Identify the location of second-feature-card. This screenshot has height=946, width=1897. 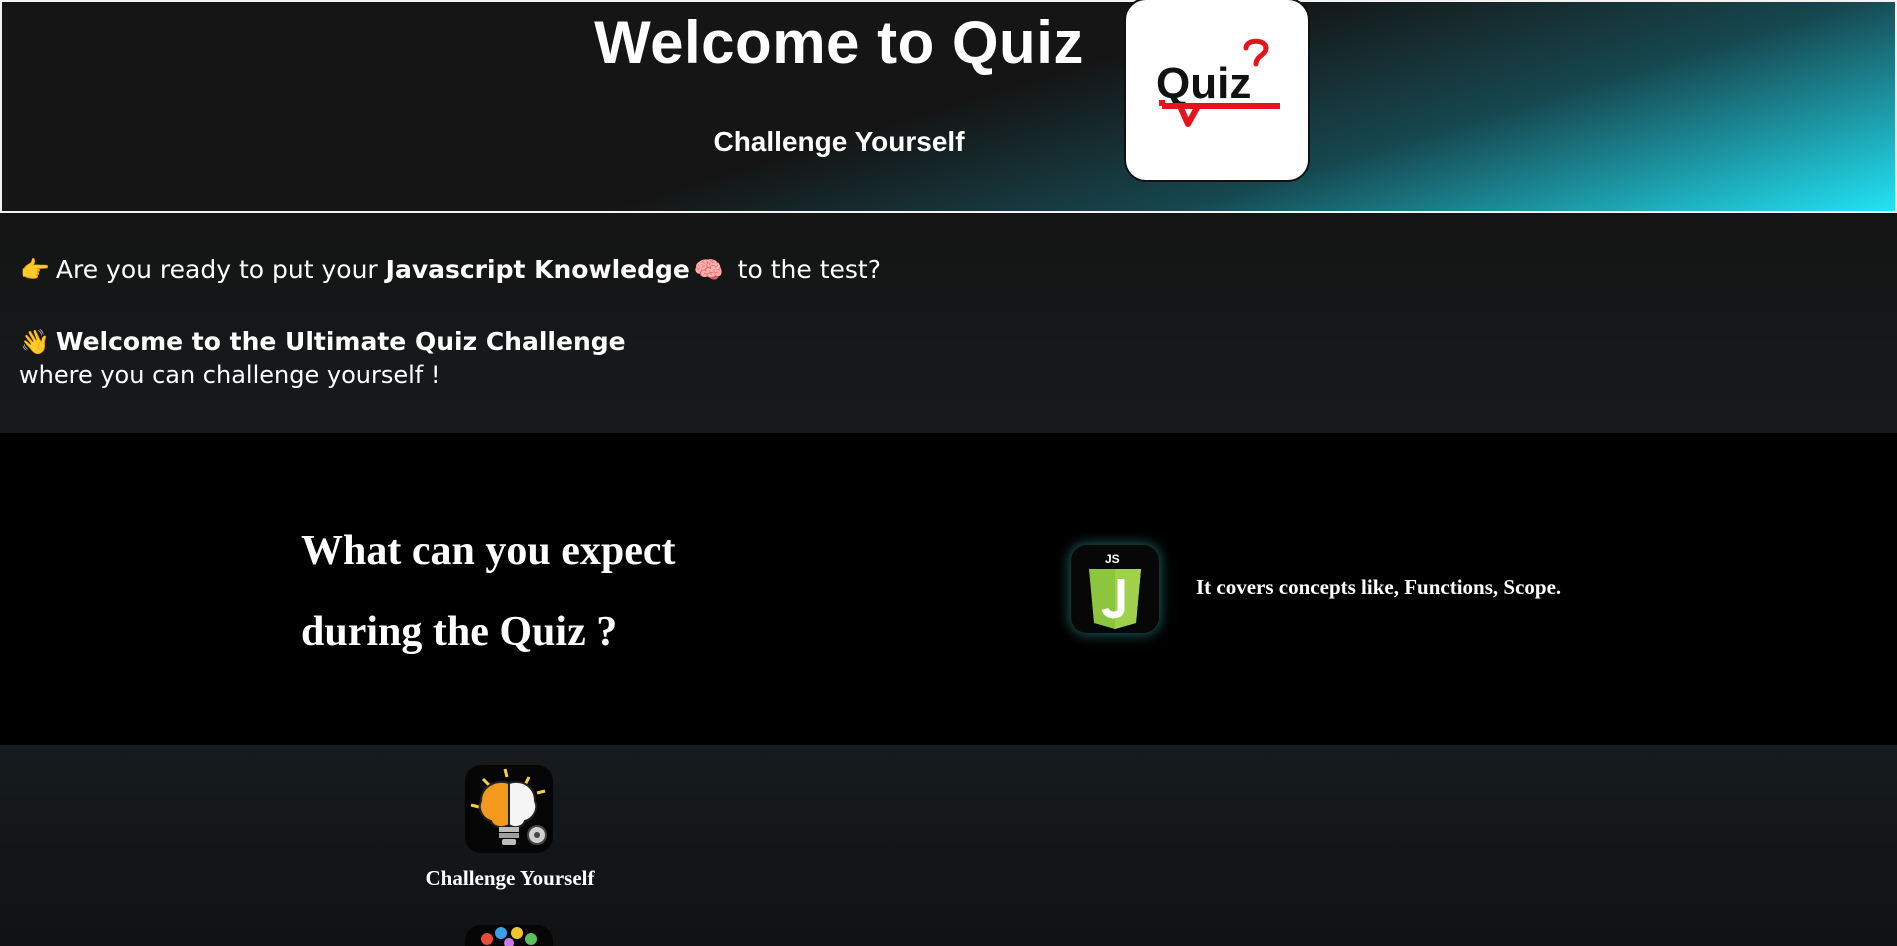
(509, 935).